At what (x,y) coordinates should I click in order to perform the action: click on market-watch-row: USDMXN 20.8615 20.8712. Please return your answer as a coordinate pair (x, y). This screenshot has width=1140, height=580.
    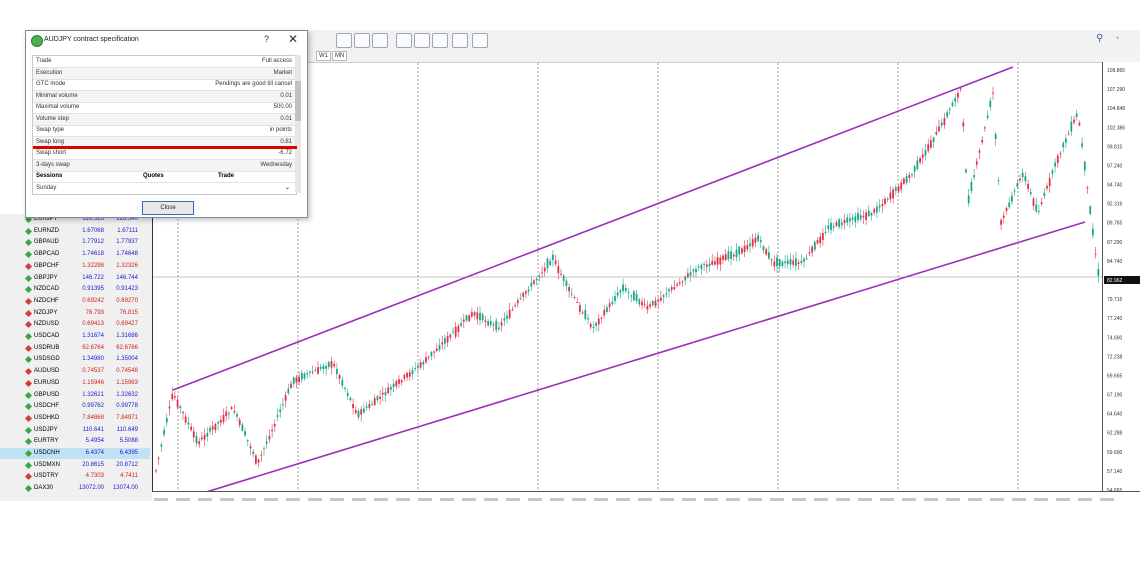
    Looking at the image, I should click on (75, 465).